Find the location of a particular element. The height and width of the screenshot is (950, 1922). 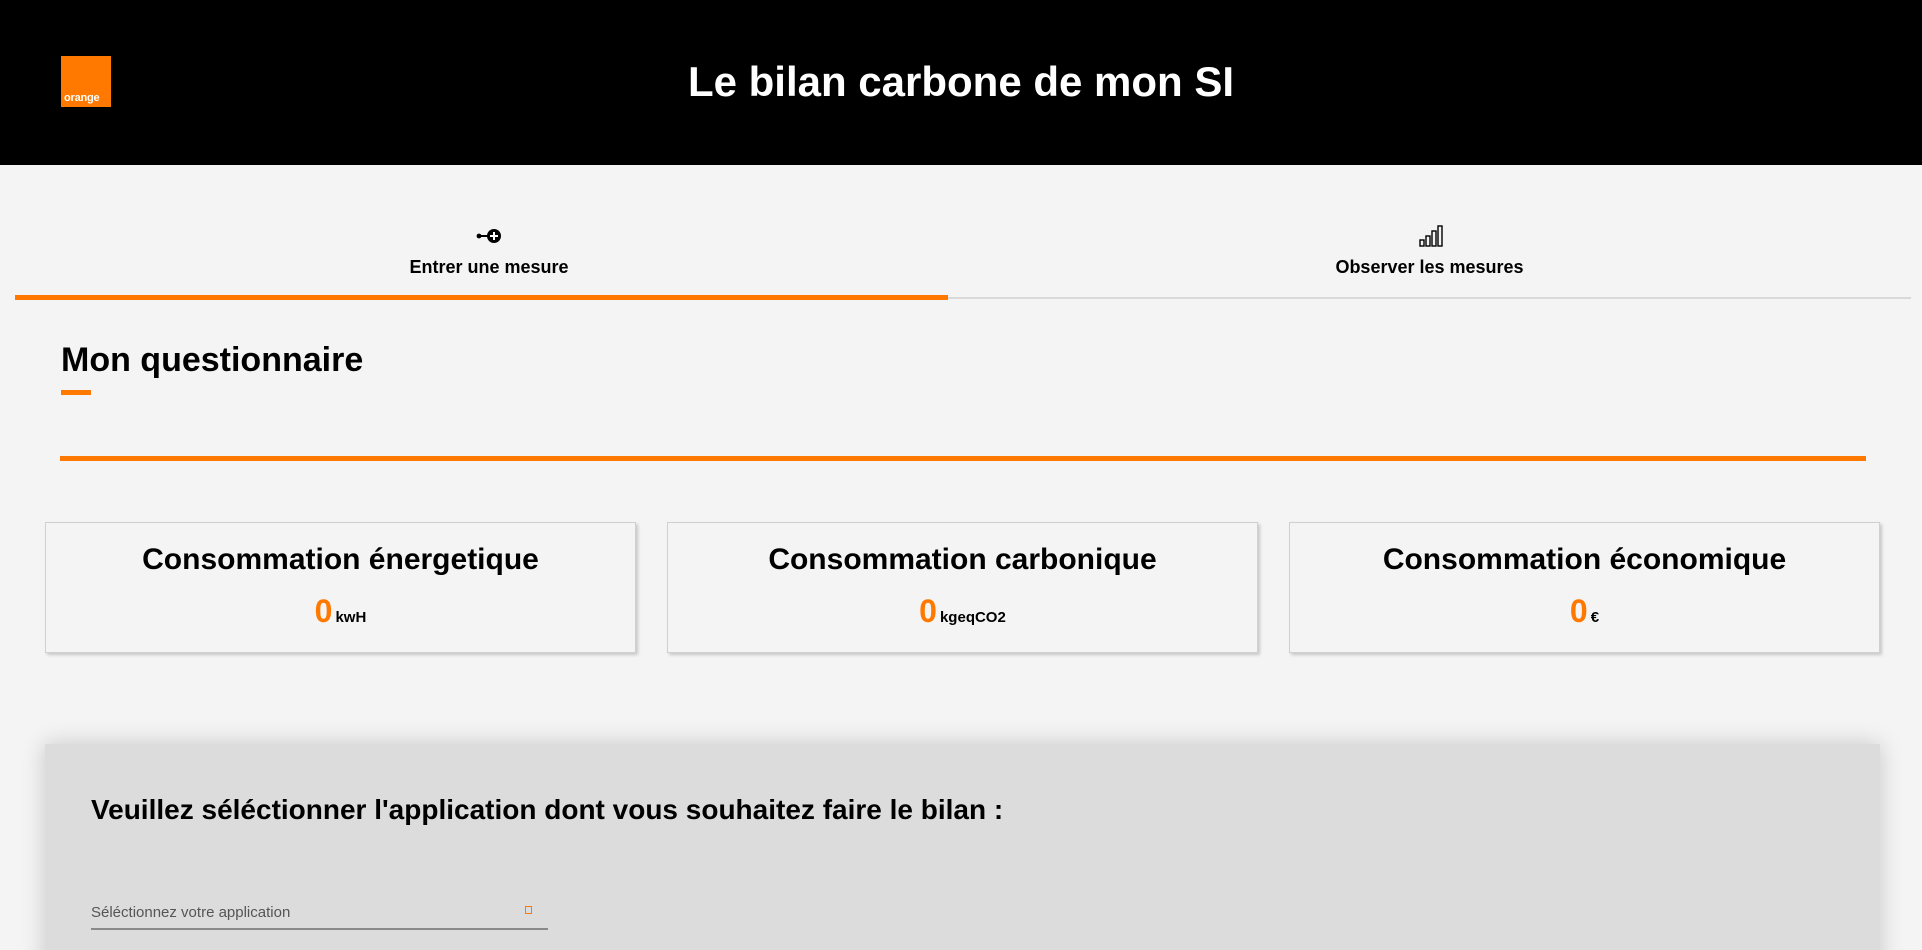

card-value-row: 0 kgeqCO2 is located at coordinates (962, 611).